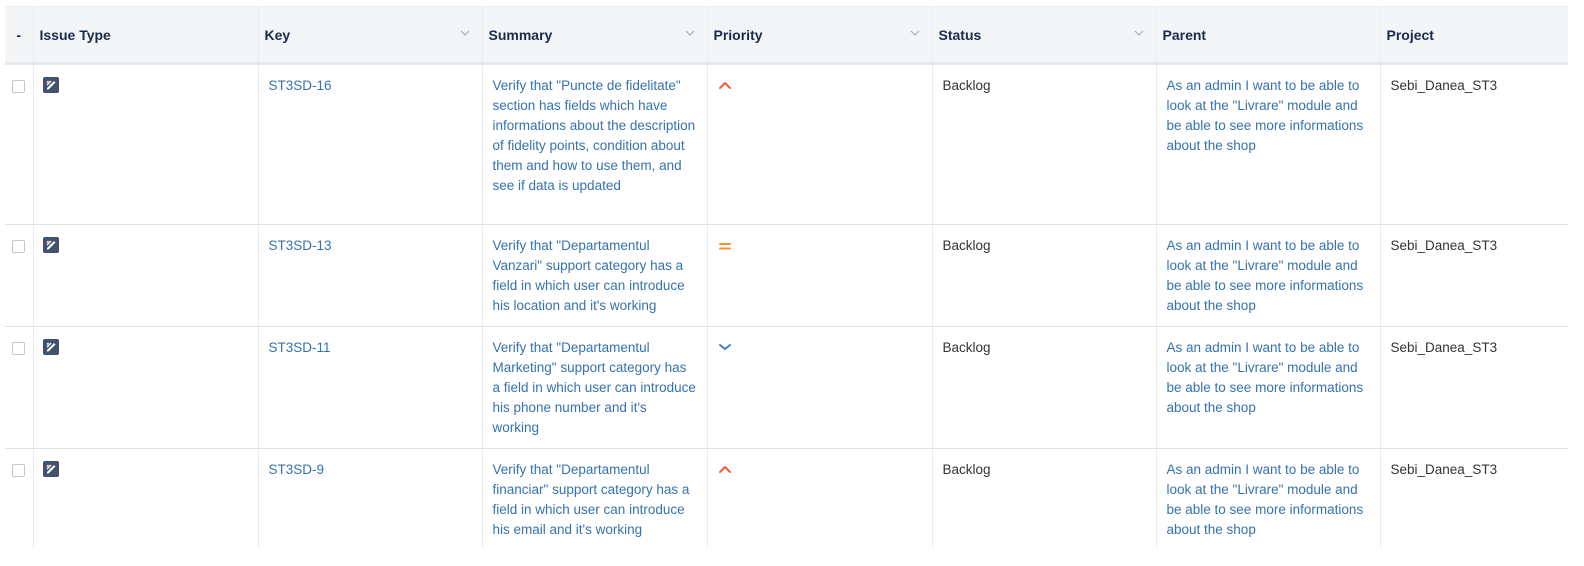 Image resolution: width=1584 pixels, height=566 pixels. I want to click on column-header-label: Priority, so click(738, 34).